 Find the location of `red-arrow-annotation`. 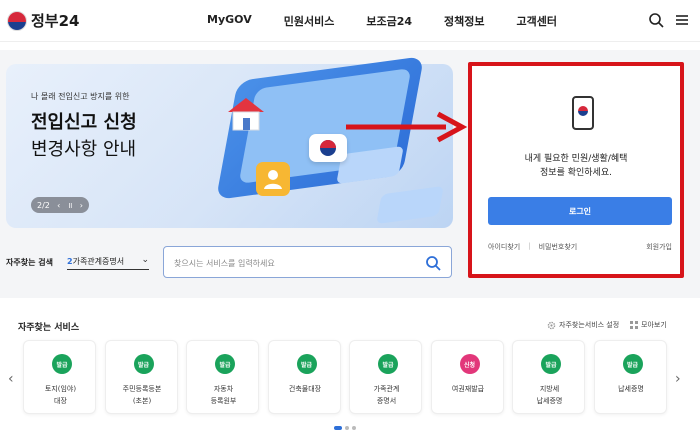

red-arrow-annotation is located at coordinates (407, 127).